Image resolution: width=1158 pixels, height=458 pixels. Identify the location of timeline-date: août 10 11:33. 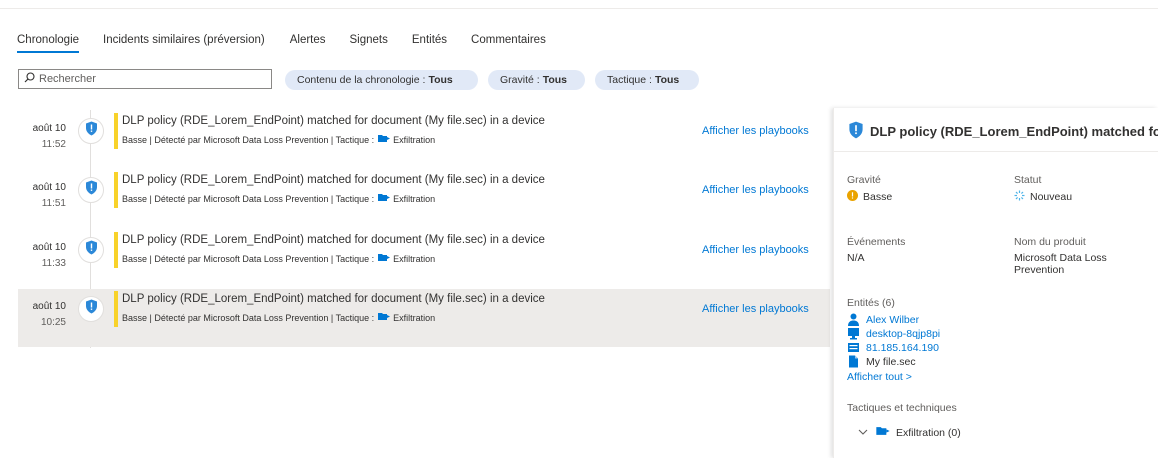
(49, 255).